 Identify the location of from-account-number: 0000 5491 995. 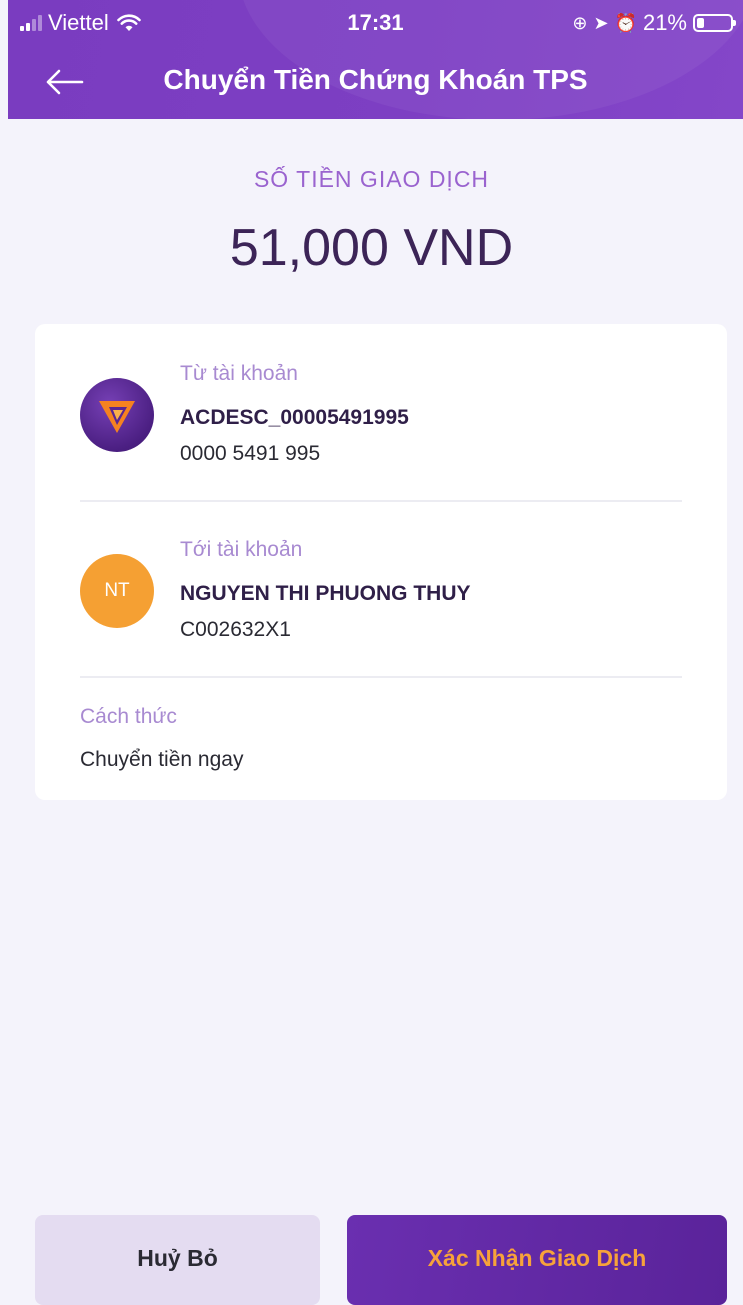
(250, 453).